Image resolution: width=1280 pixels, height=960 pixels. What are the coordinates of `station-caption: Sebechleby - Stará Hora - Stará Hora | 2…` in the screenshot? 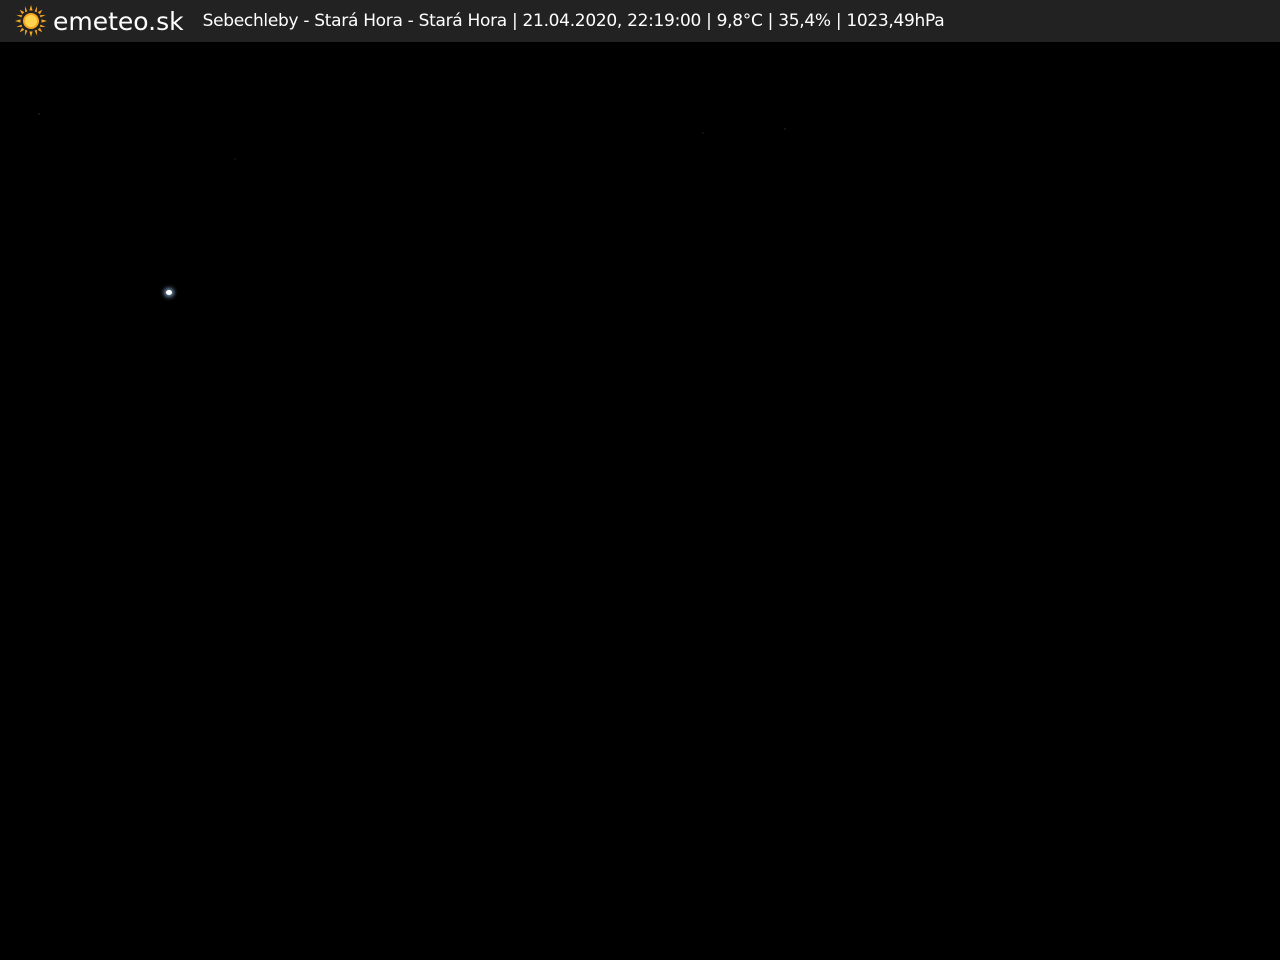 It's located at (573, 21).